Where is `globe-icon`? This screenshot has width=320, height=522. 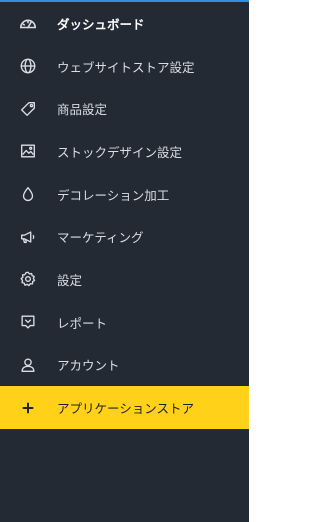
globe-icon is located at coordinates (28, 66).